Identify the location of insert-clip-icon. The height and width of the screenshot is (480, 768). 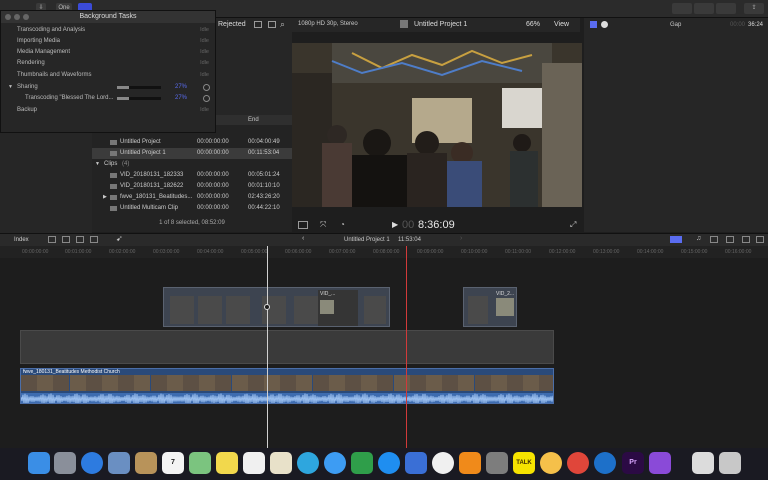
(66, 239).